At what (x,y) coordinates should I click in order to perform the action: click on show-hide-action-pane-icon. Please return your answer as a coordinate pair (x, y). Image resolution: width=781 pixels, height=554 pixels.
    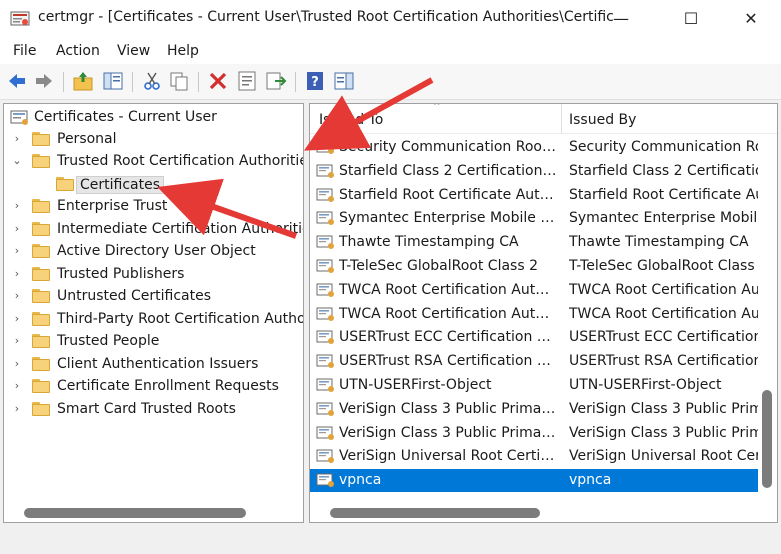
    Looking at the image, I should click on (344, 81).